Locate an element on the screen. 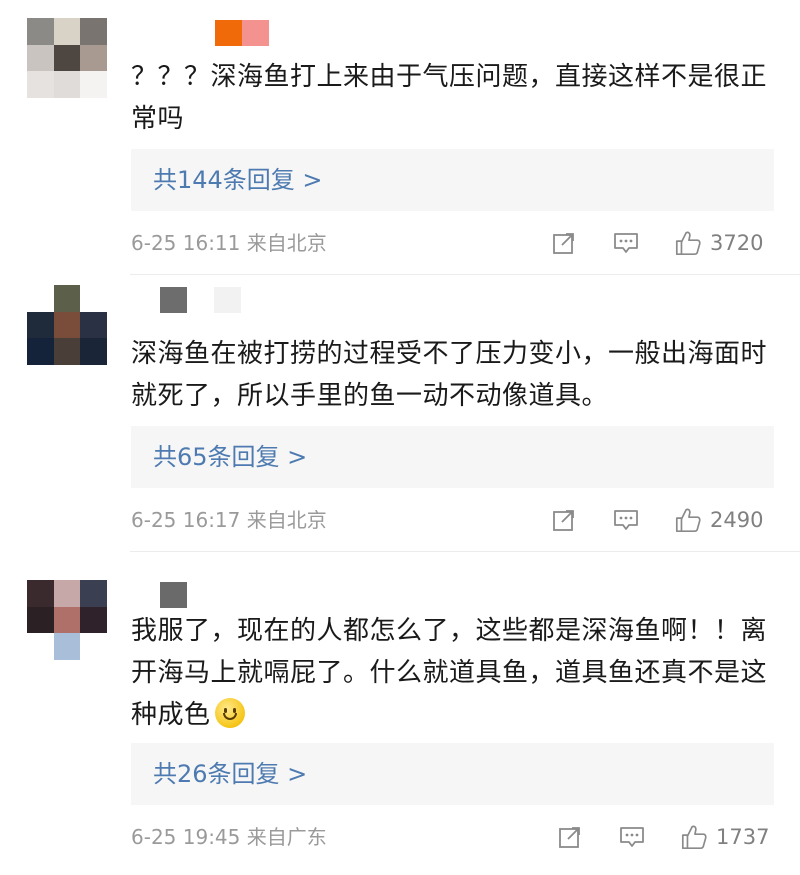 This screenshot has height=875, width=800. comment-text: ？？？深海鱼打上来由于气压问题，直接这样不是很正常吗 is located at coordinates (449, 98).